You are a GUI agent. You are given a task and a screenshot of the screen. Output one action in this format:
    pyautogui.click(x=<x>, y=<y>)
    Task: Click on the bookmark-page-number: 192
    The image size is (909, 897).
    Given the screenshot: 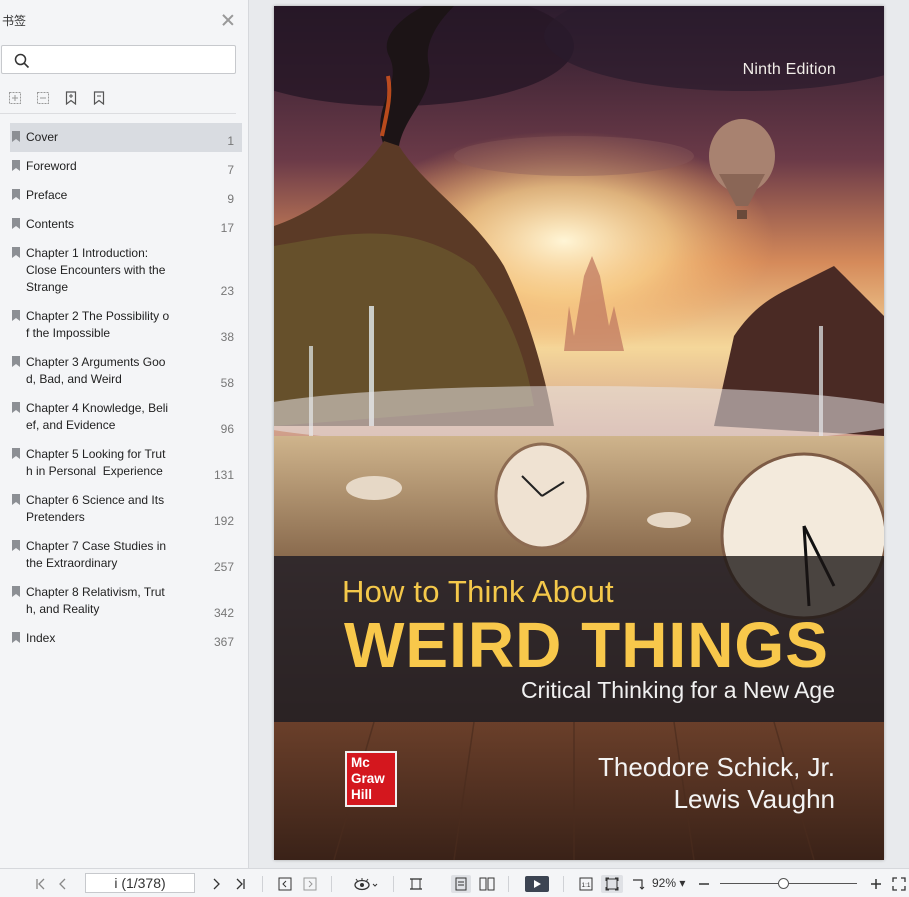 What is the action you would take?
    pyautogui.click(x=223, y=521)
    